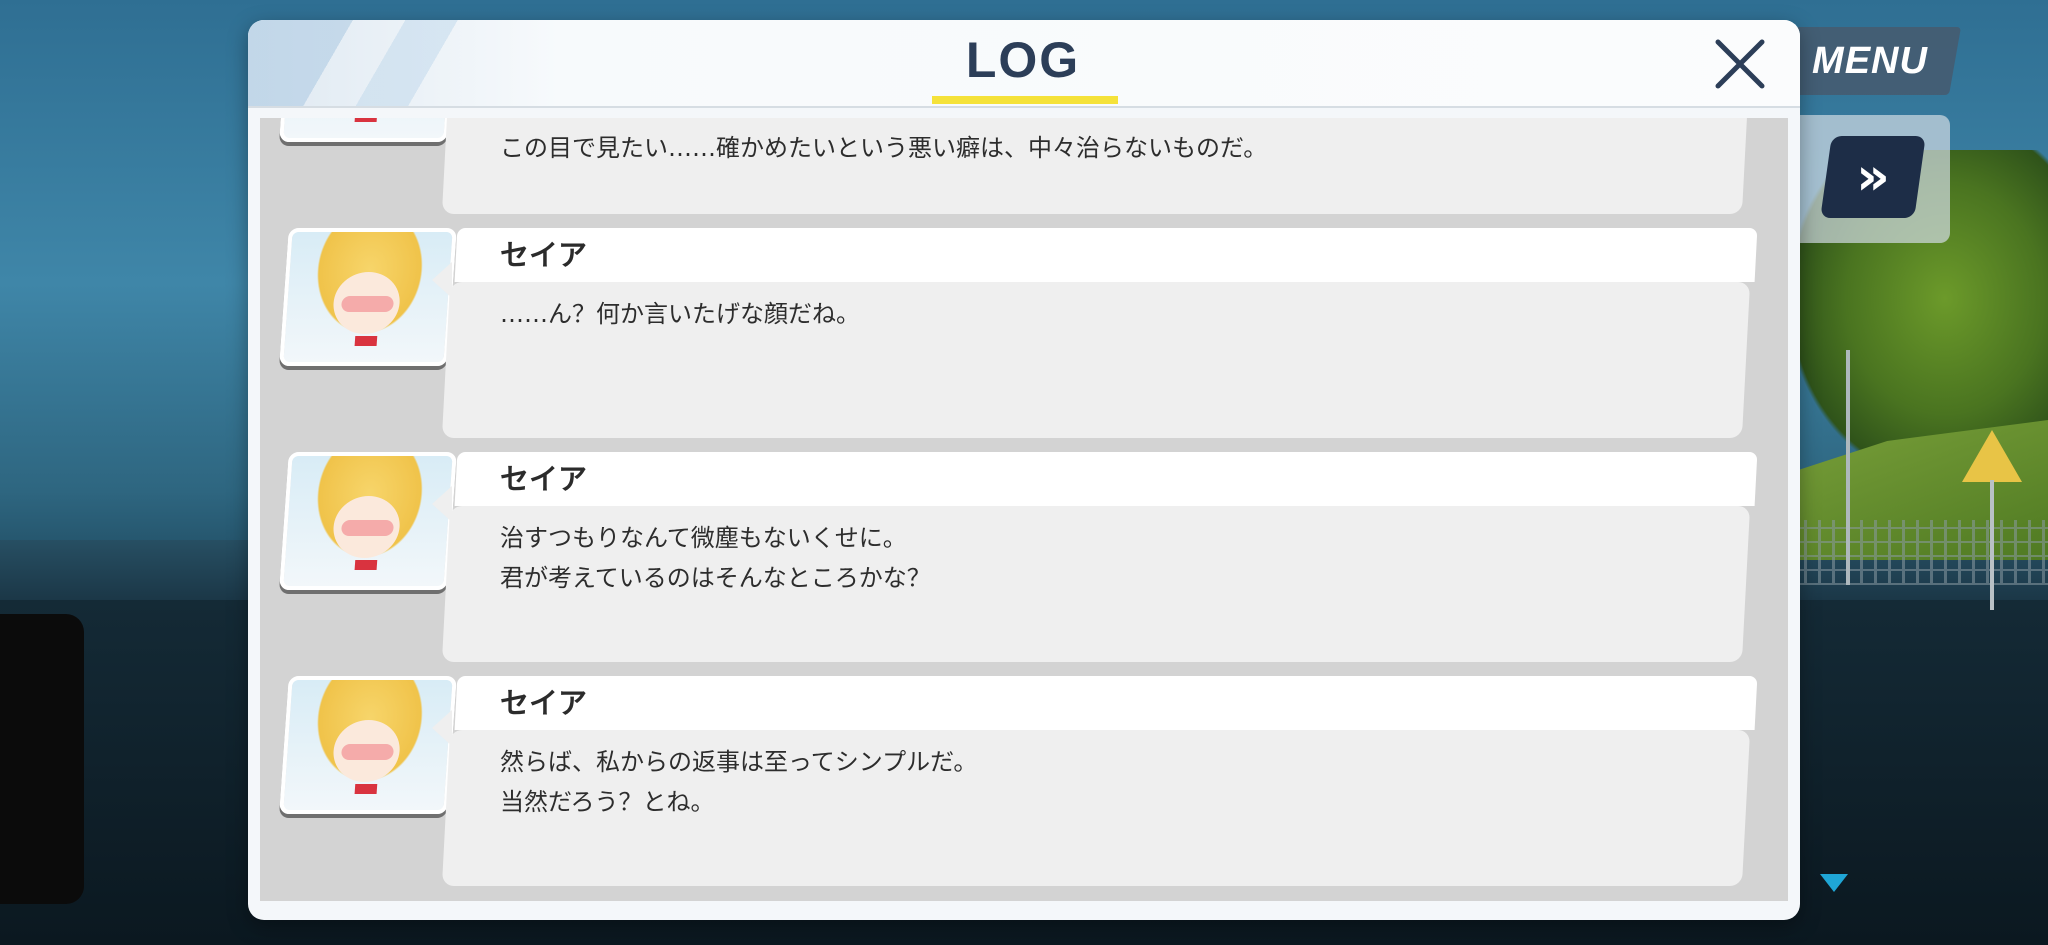 The image size is (2048, 945). I want to click on dialogue-line: 然らば、私からの返事は至ってシンプルだ。, so click(739, 762).